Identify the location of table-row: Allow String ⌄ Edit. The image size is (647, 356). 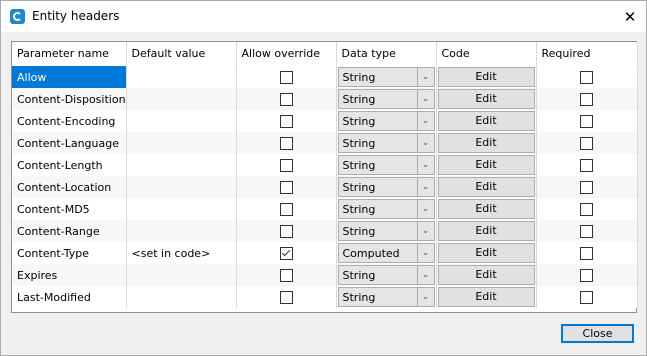
(325, 76).